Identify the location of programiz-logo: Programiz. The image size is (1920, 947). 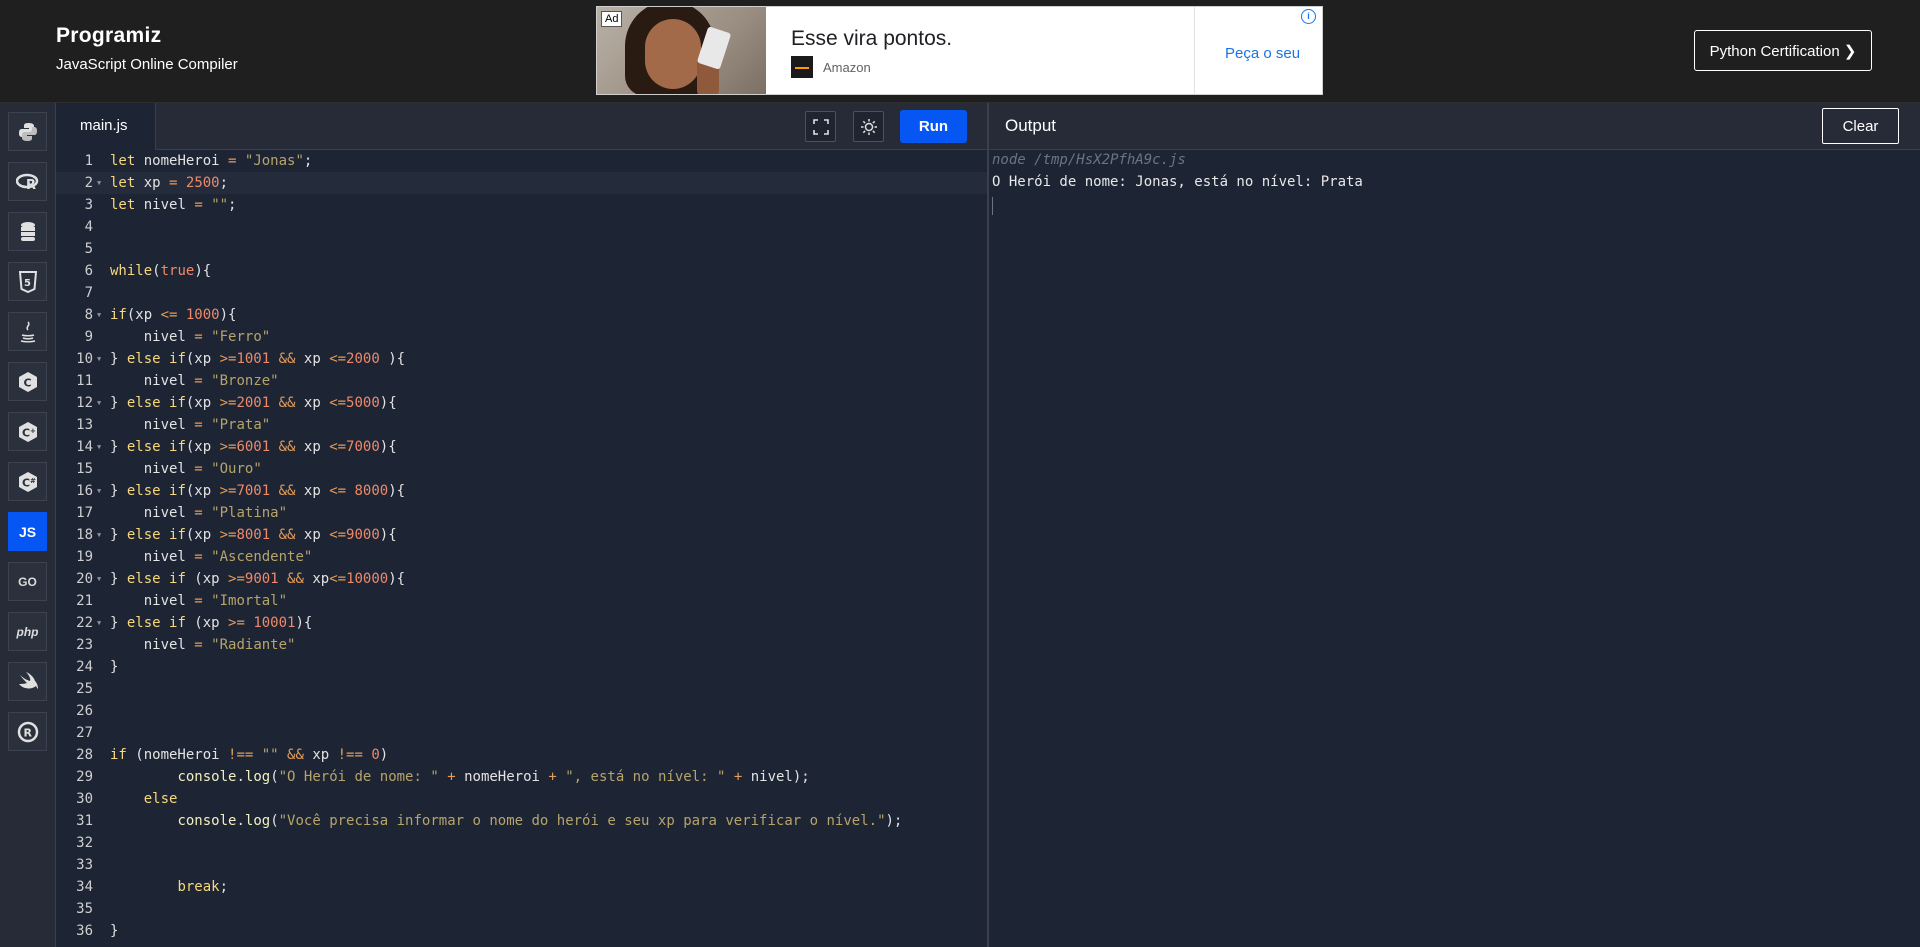
(147, 36).